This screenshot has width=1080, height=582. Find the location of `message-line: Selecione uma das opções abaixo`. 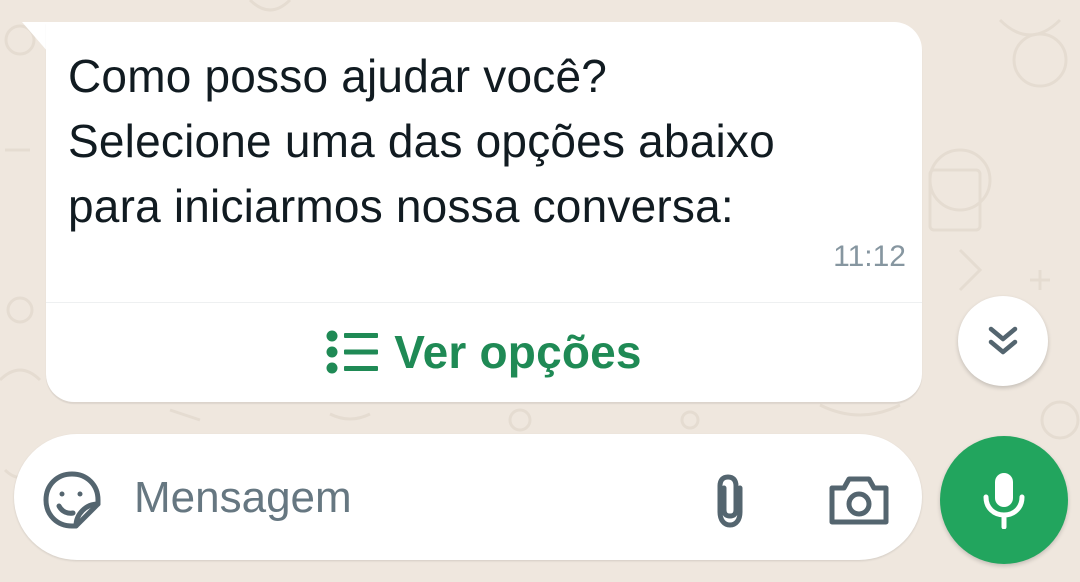

message-line: Selecione uma das opções abaixo is located at coordinates (421, 141).